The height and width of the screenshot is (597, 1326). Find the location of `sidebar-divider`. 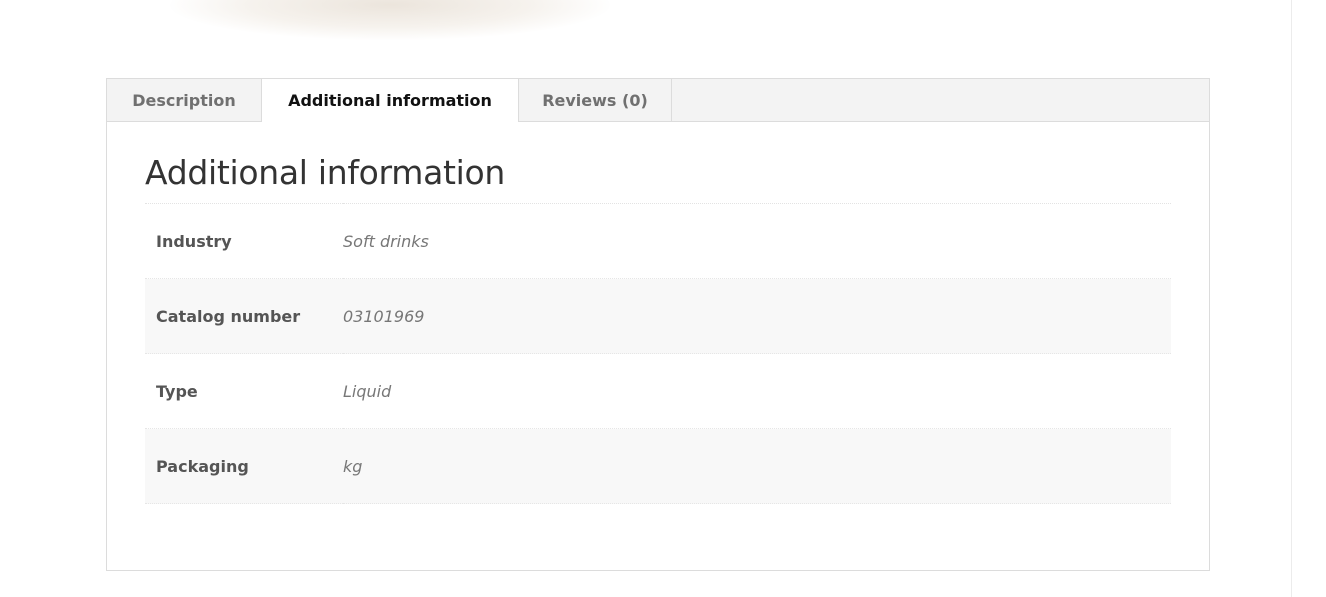

sidebar-divider is located at coordinates (1291, 298).